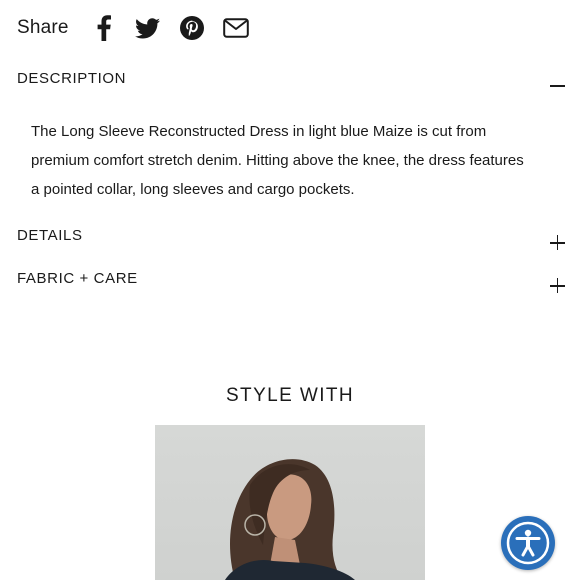 The width and height of the screenshot is (580, 580). Describe the element at coordinates (290, 502) in the screenshot. I see `style-with-product-image` at that location.